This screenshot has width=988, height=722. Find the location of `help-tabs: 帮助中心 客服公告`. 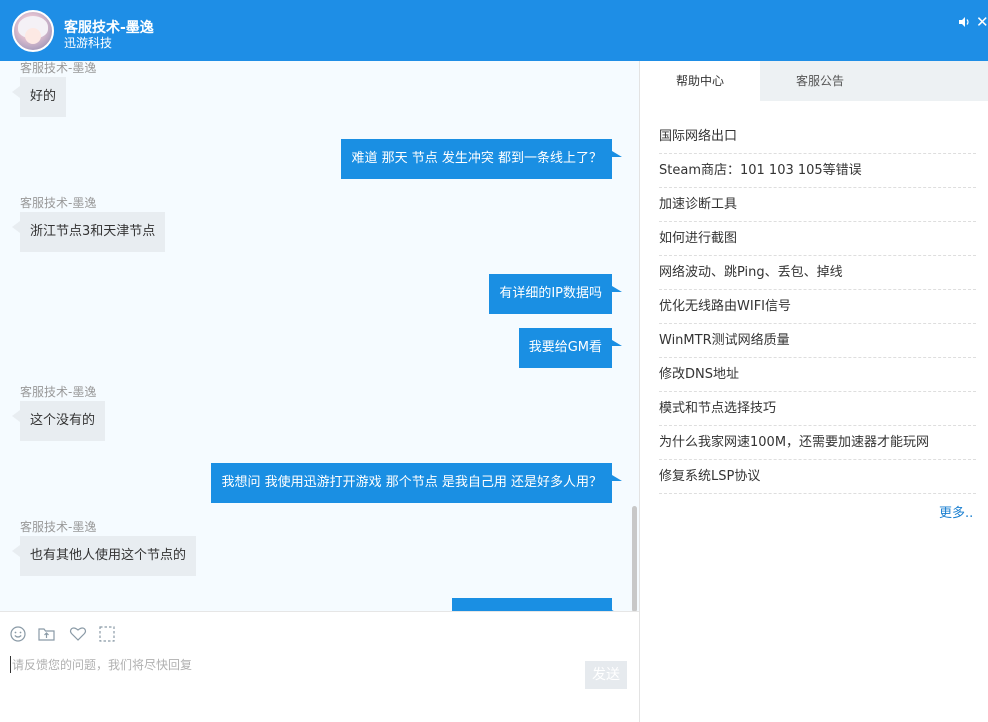

help-tabs: 帮助中心 客服公告 is located at coordinates (814, 81).